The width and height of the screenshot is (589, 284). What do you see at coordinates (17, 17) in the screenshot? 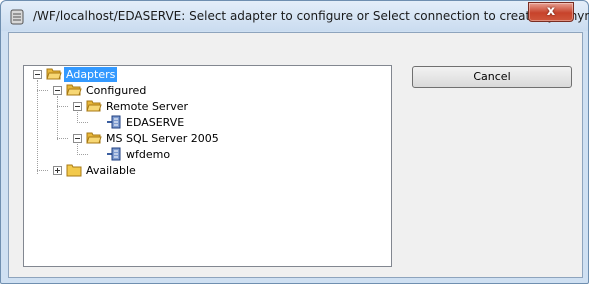
I see `app-icon` at bounding box center [17, 17].